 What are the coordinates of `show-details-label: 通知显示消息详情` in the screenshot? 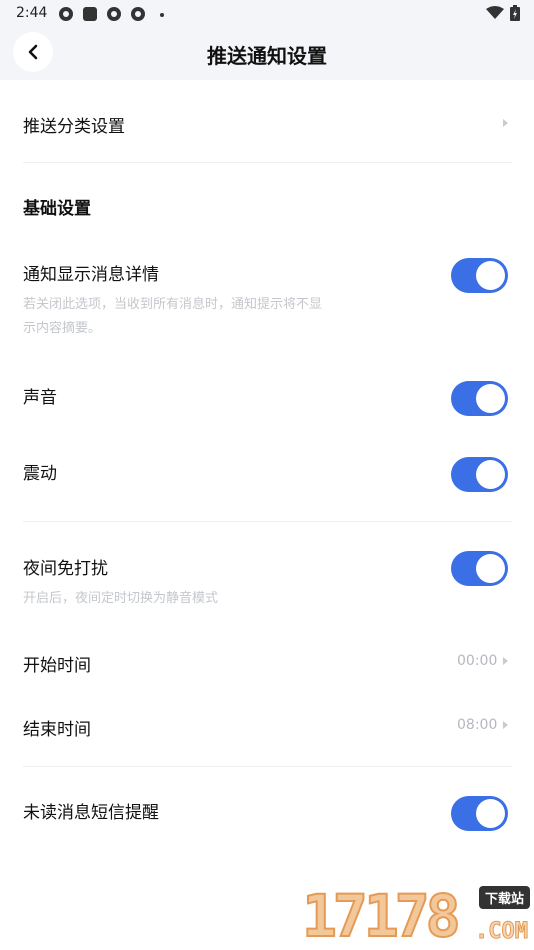 It's located at (91, 275).